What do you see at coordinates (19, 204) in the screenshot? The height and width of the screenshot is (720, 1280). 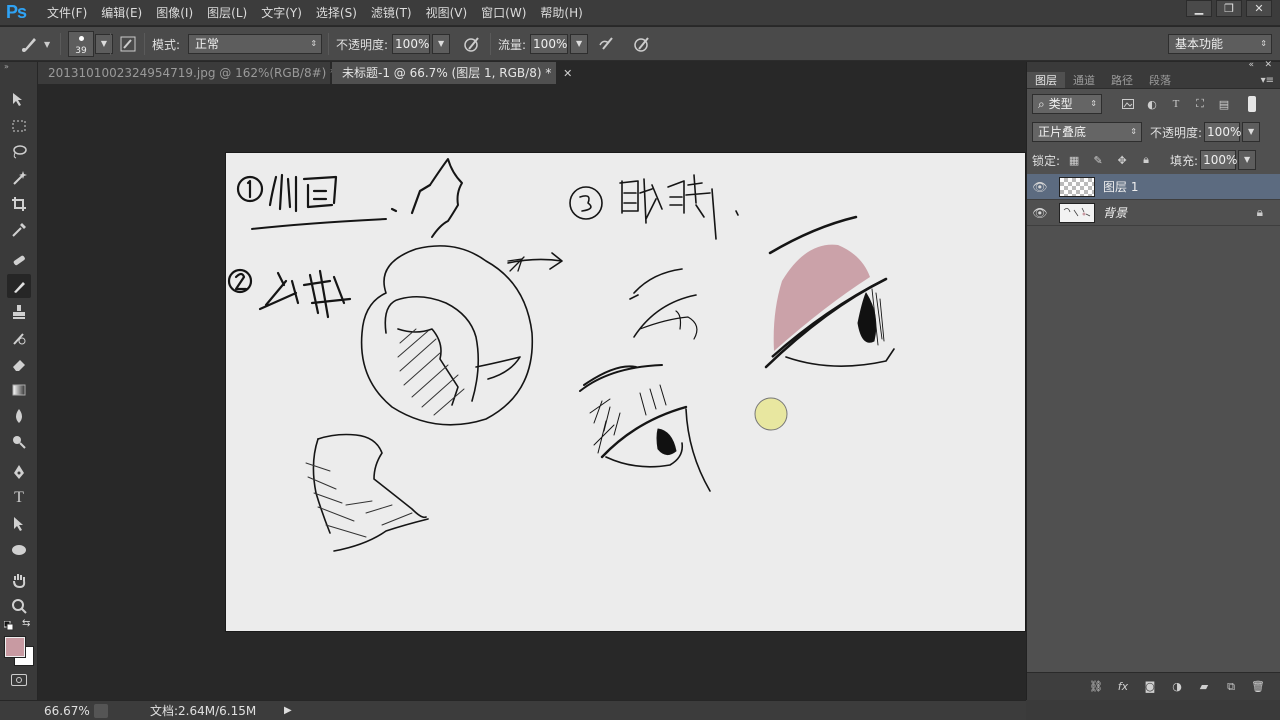 I see `crop-tool-icon` at bounding box center [19, 204].